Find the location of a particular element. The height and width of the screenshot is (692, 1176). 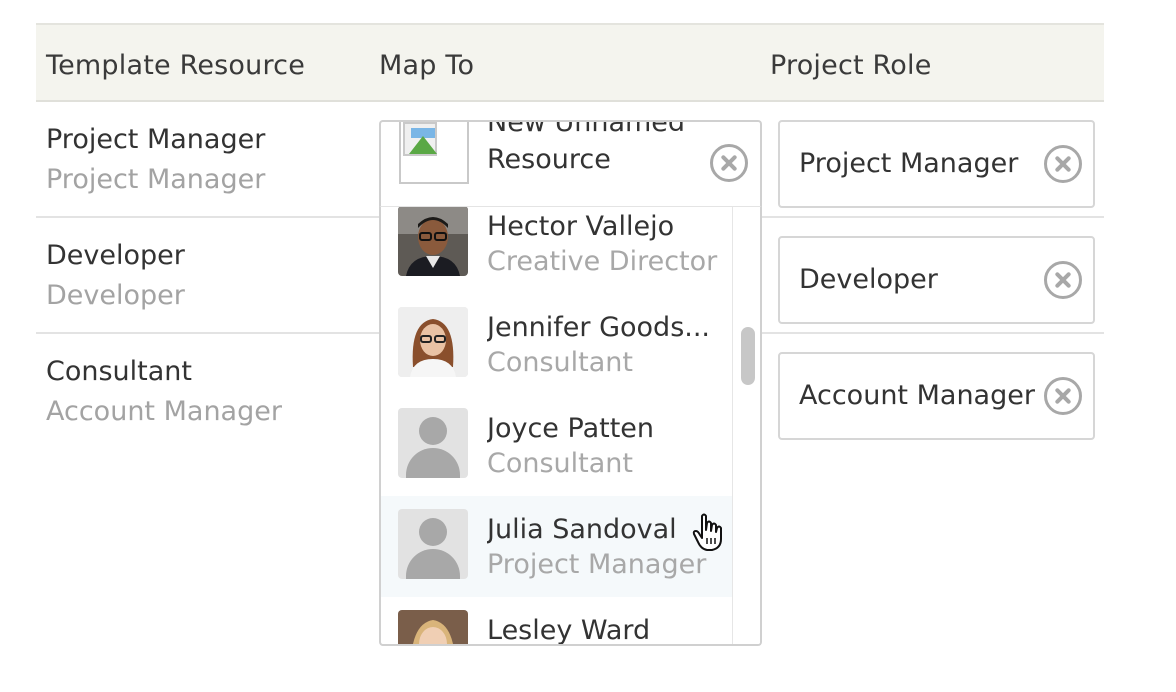

template-resource-role: Developer is located at coordinates (115, 295).